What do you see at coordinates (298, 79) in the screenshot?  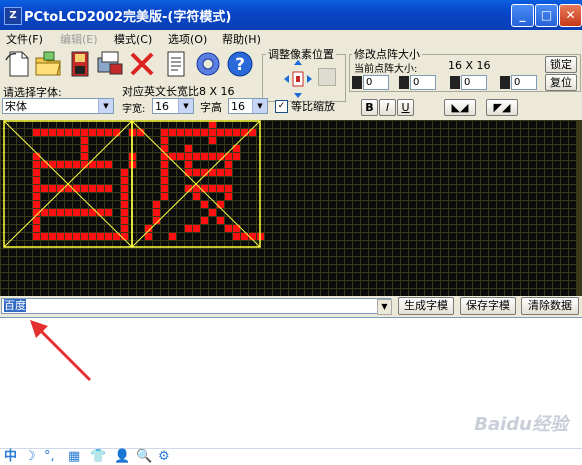 I see `pixel-arrows-icon` at bounding box center [298, 79].